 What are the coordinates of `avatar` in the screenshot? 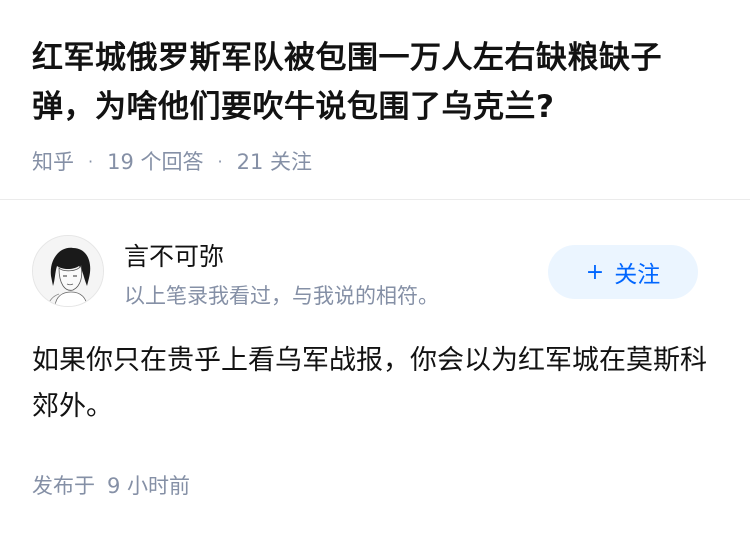 It's located at (68, 271).